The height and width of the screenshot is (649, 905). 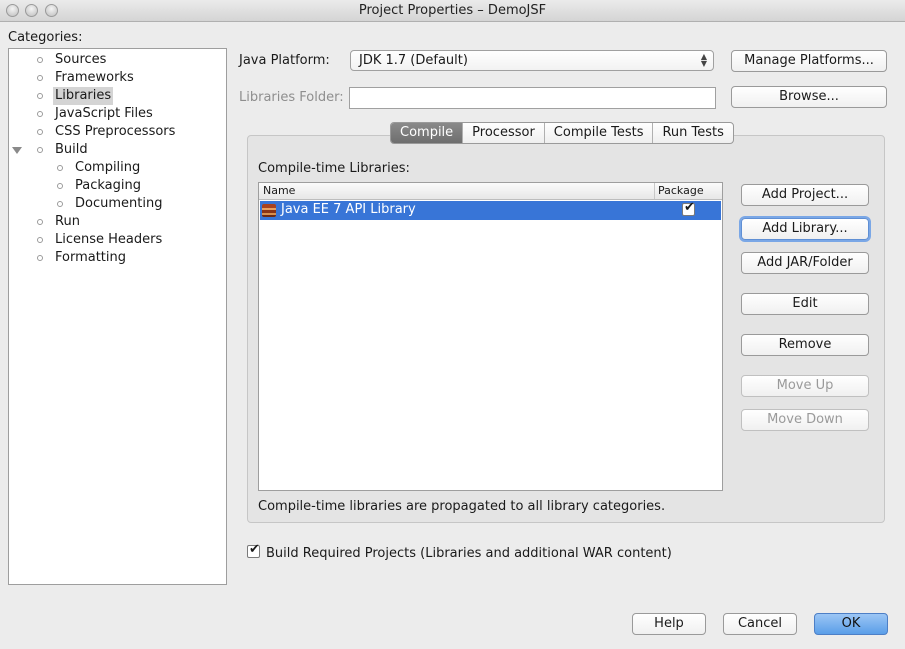 I want to click on ok-button: OK, so click(x=851, y=624).